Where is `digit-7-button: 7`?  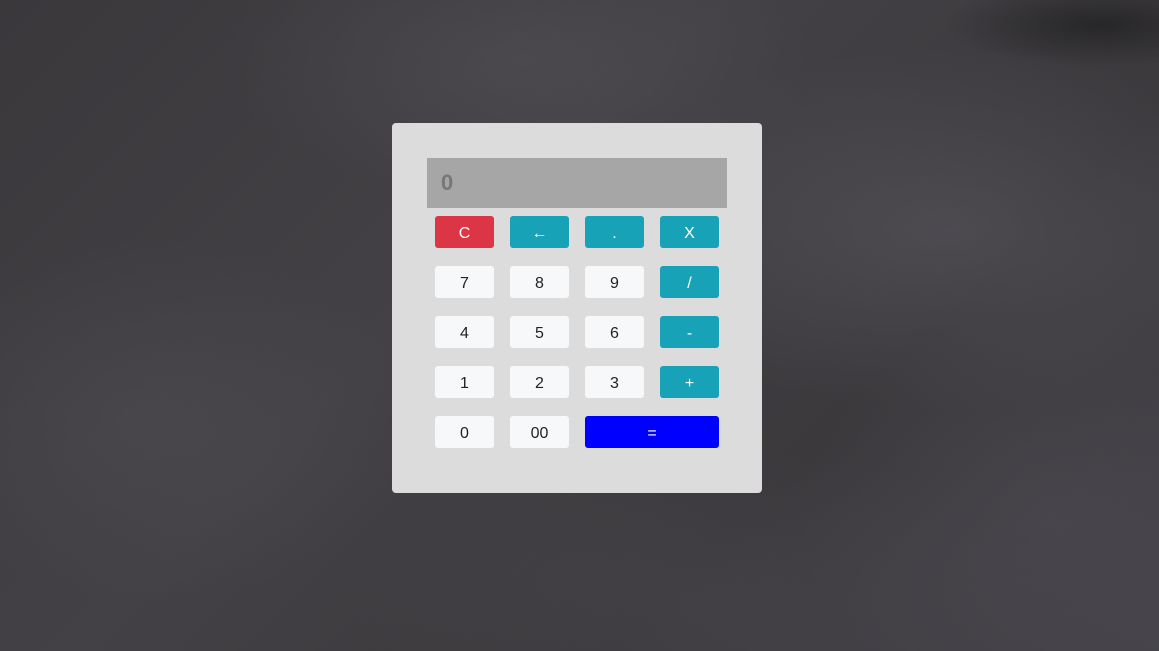 digit-7-button: 7 is located at coordinates (464, 282).